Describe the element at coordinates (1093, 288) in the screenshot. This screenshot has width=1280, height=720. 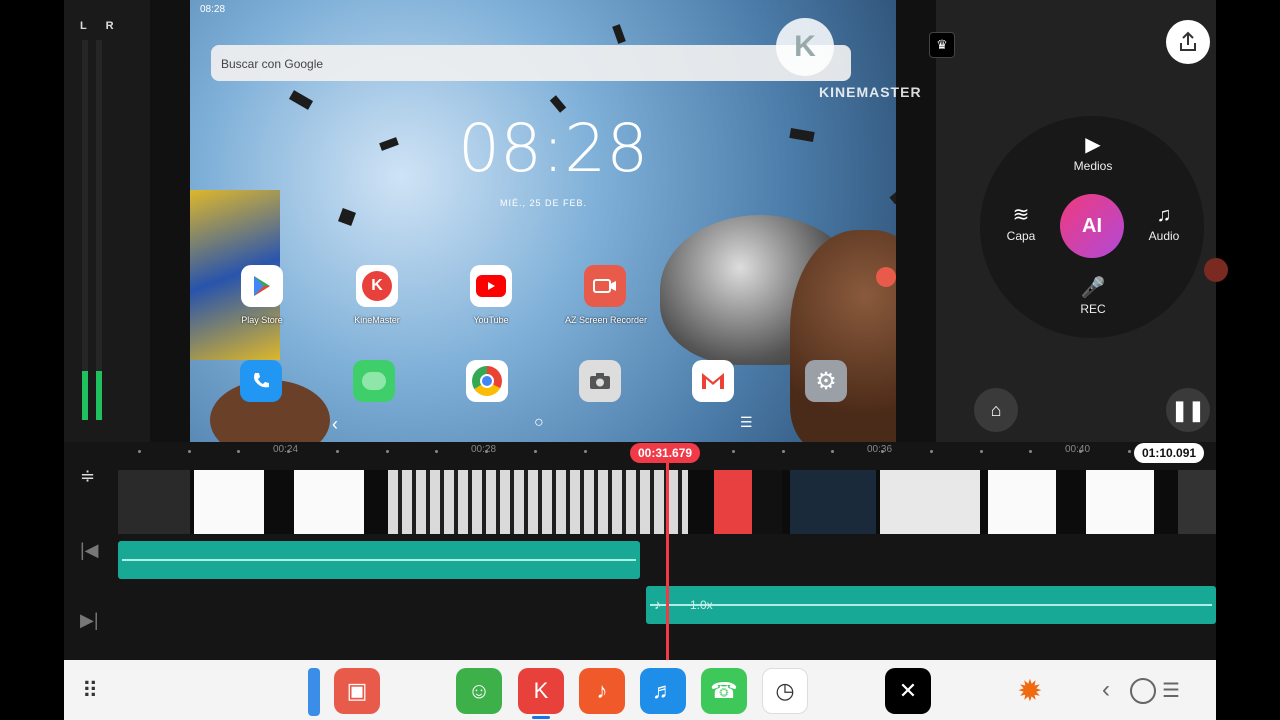
I see `microphone-icon: 🎤` at that location.